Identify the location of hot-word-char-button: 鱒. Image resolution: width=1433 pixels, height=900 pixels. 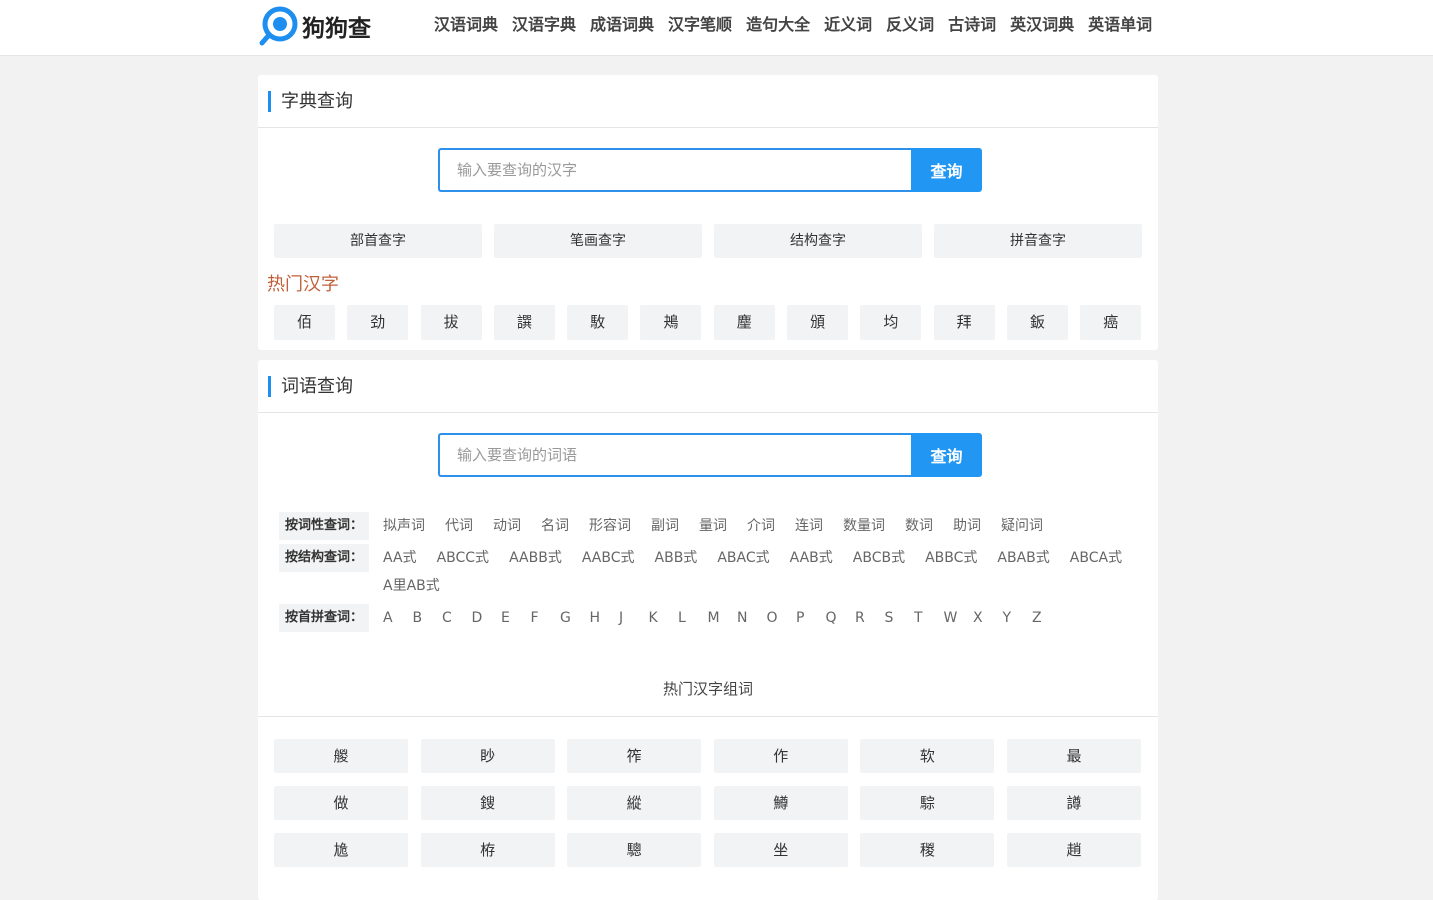
(780, 803).